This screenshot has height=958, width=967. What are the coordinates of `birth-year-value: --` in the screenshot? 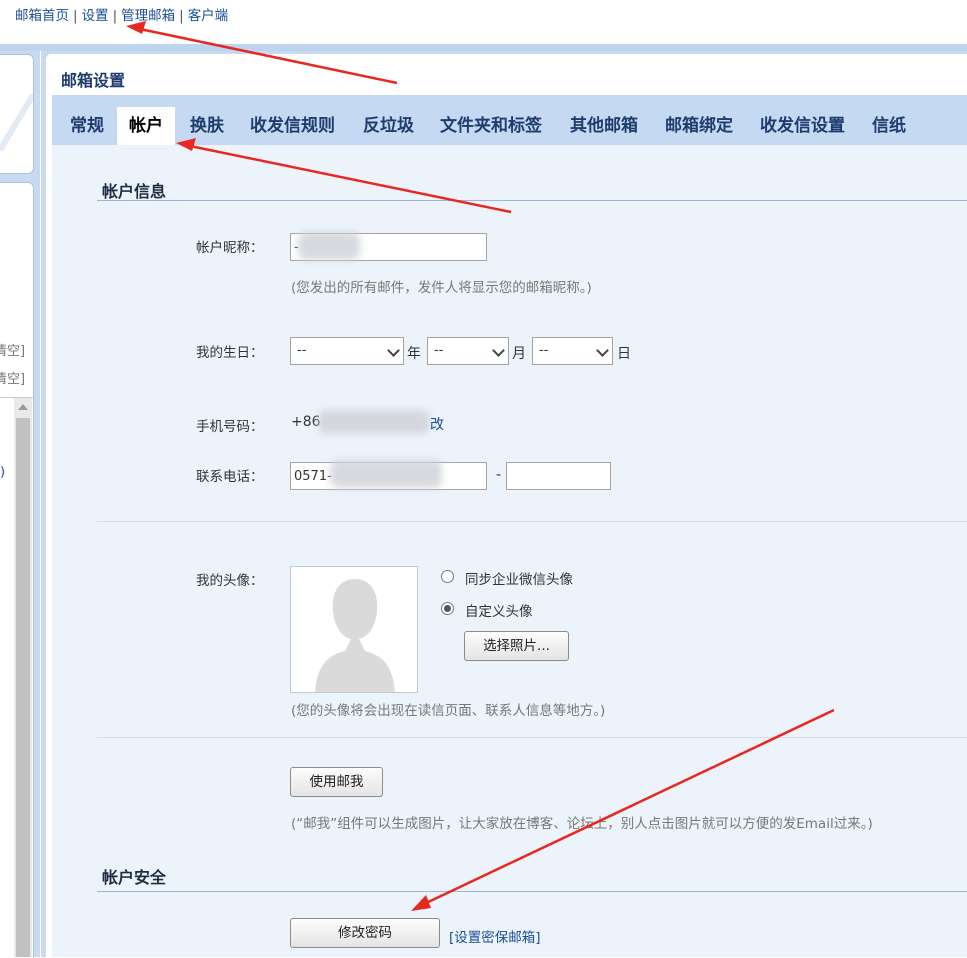 It's located at (302, 350).